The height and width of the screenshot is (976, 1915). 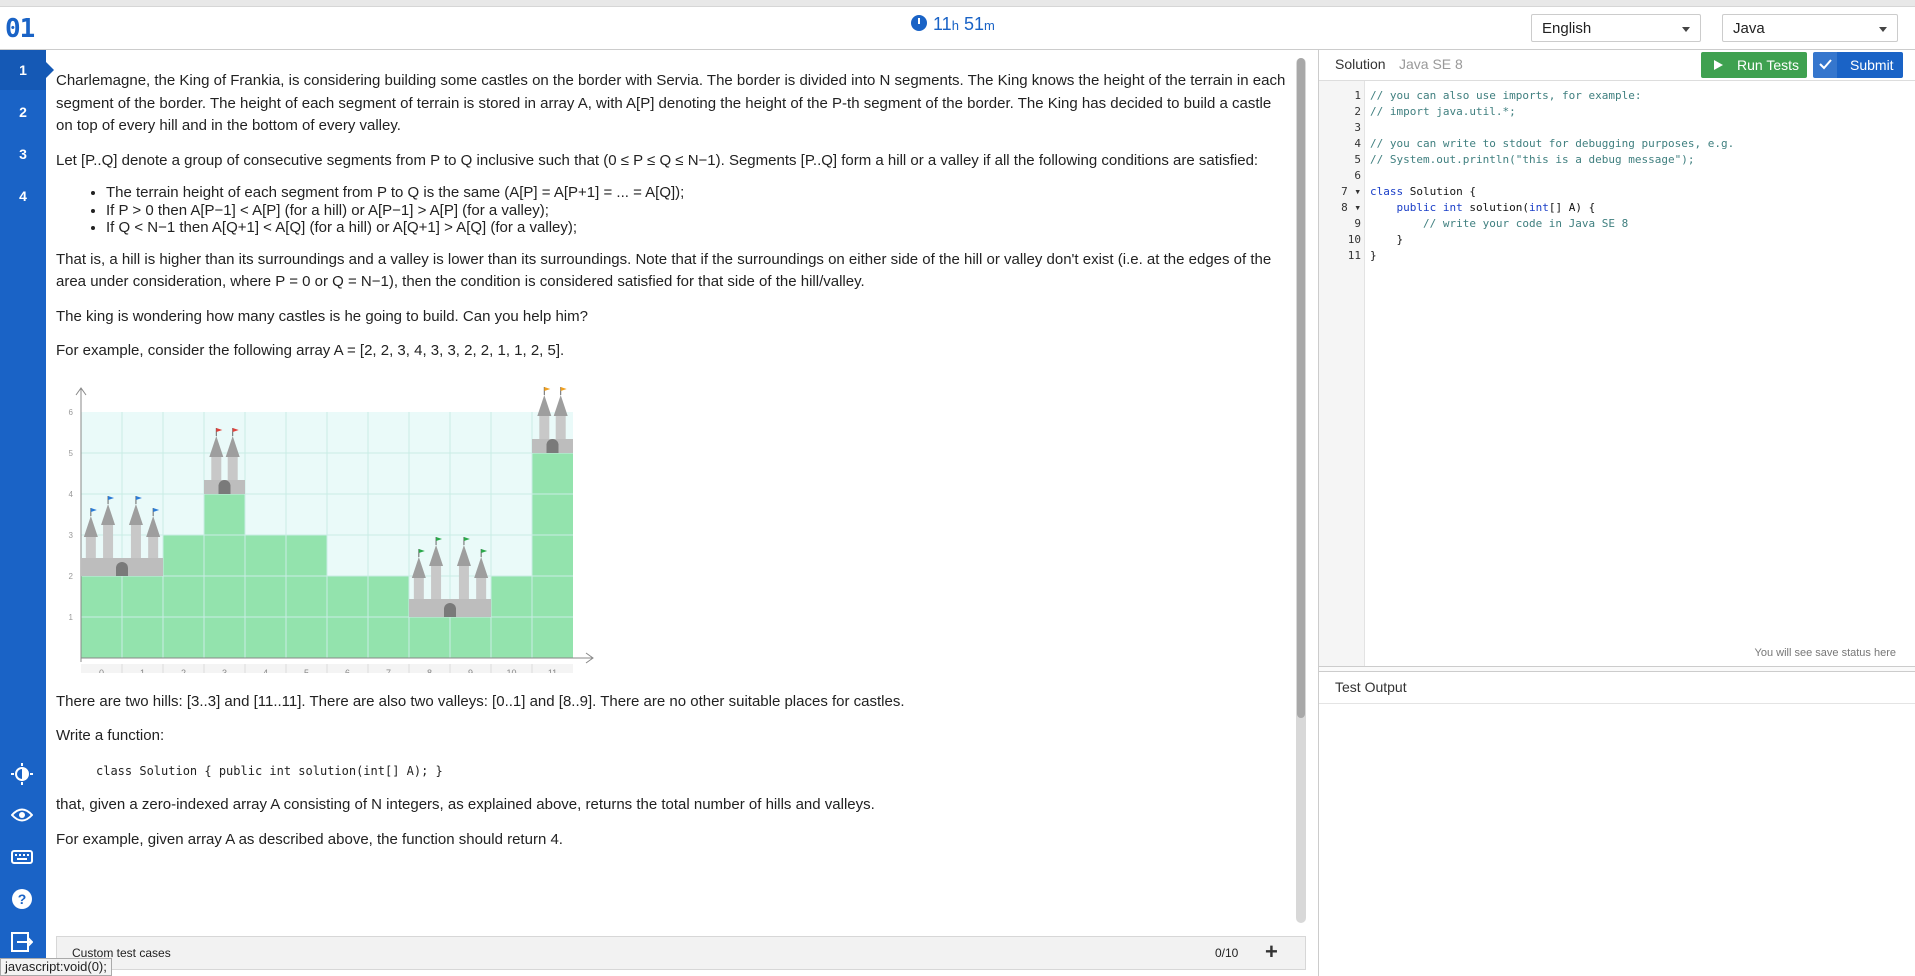 What do you see at coordinates (56, 967) in the screenshot?
I see `browser-status-bar: javascript:void(0);` at bounding box center [56, 967].